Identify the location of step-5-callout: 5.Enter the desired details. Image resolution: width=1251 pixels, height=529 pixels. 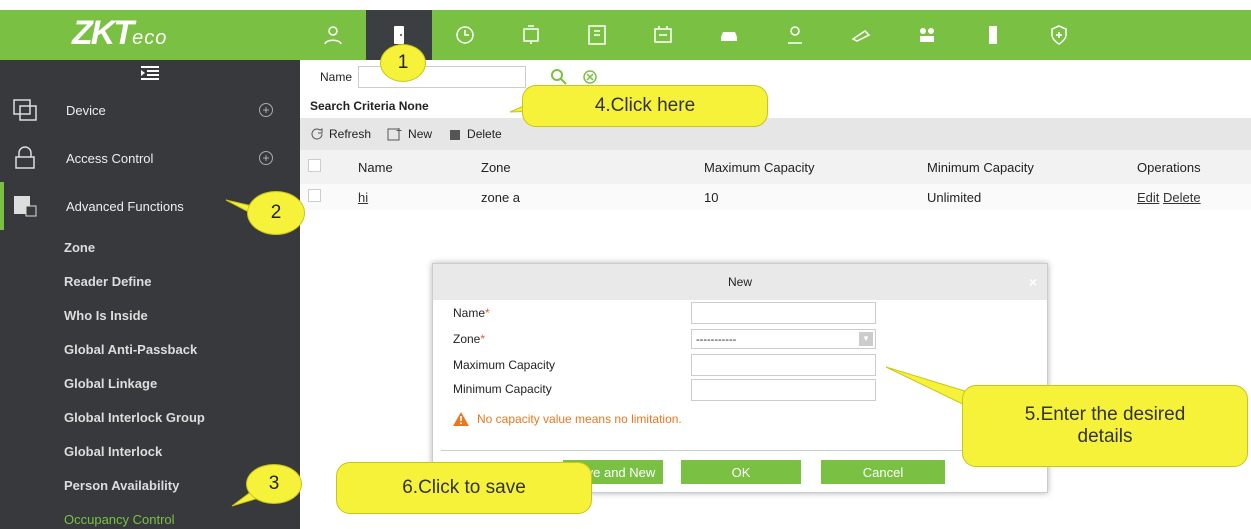
(1105, 426).